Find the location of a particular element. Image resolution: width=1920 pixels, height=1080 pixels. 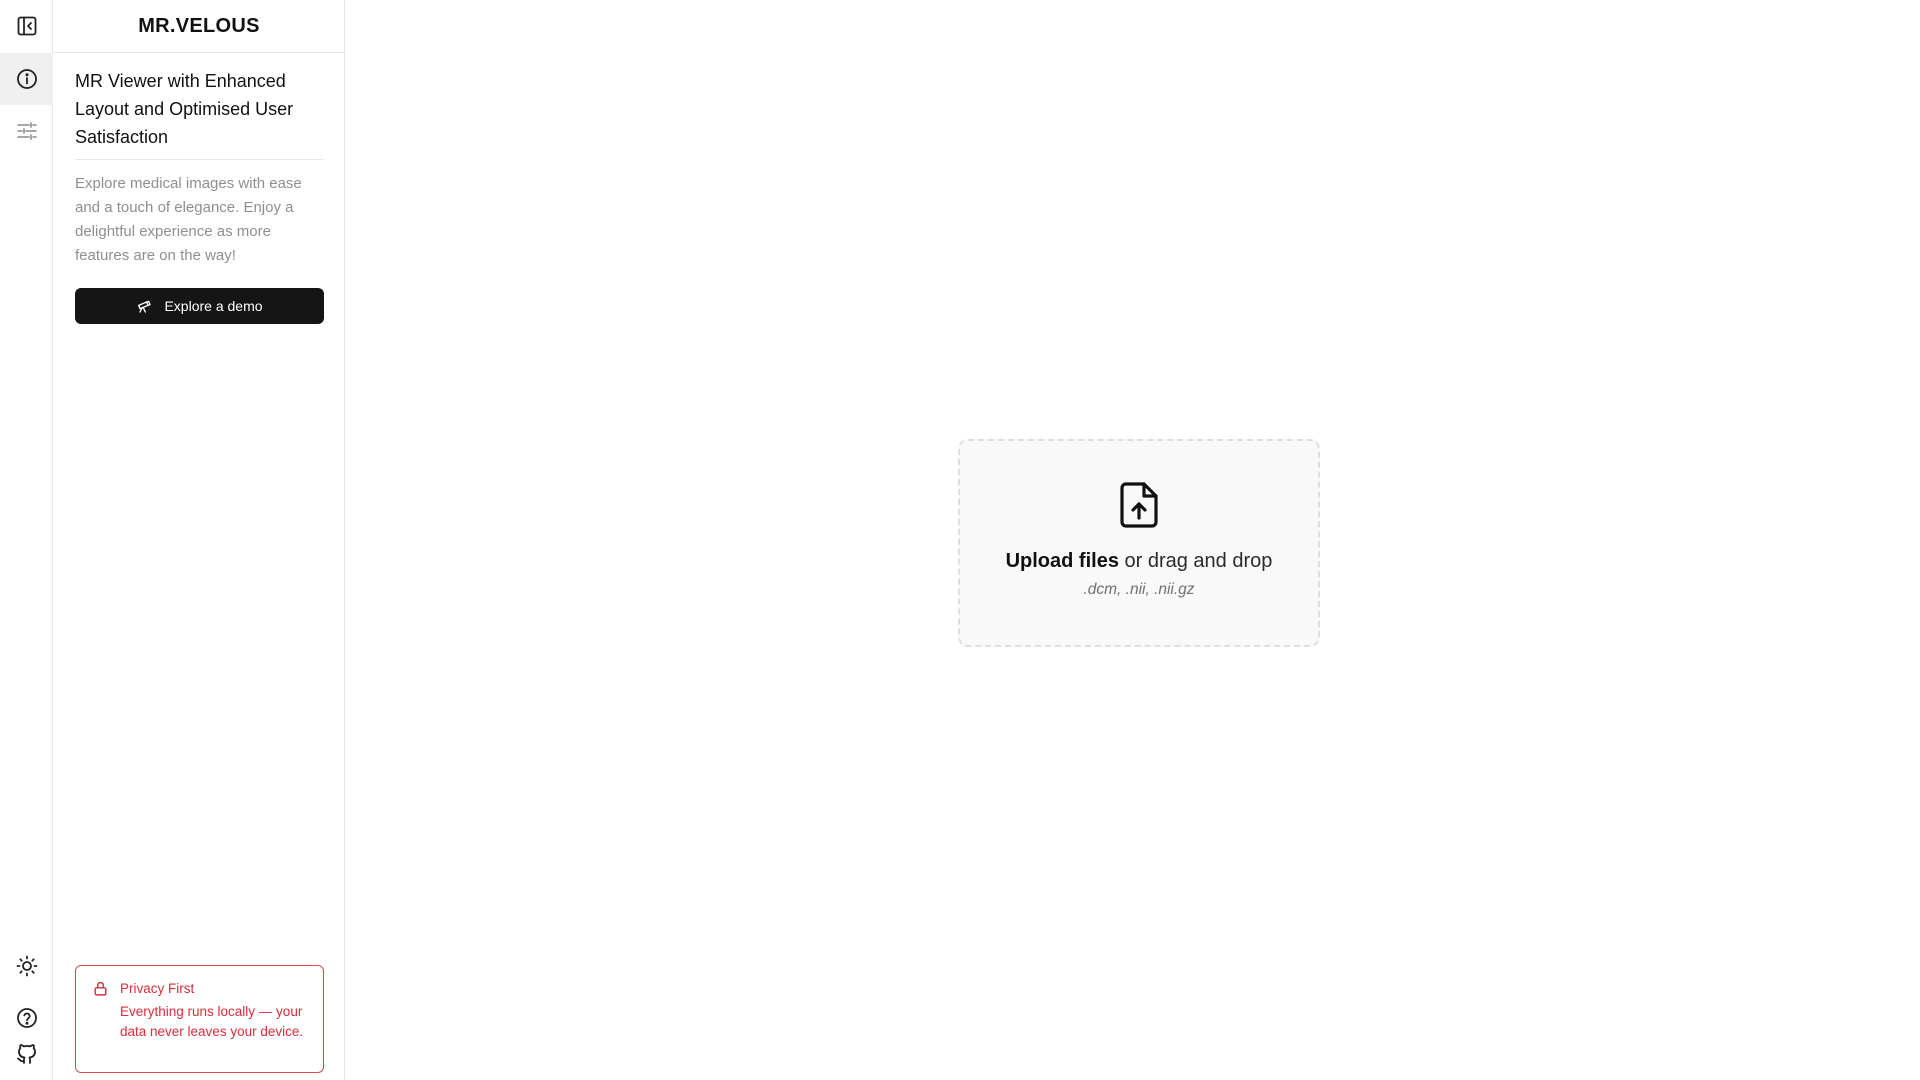

privacy-title: Privacy First is located at coordinates (157, 988).